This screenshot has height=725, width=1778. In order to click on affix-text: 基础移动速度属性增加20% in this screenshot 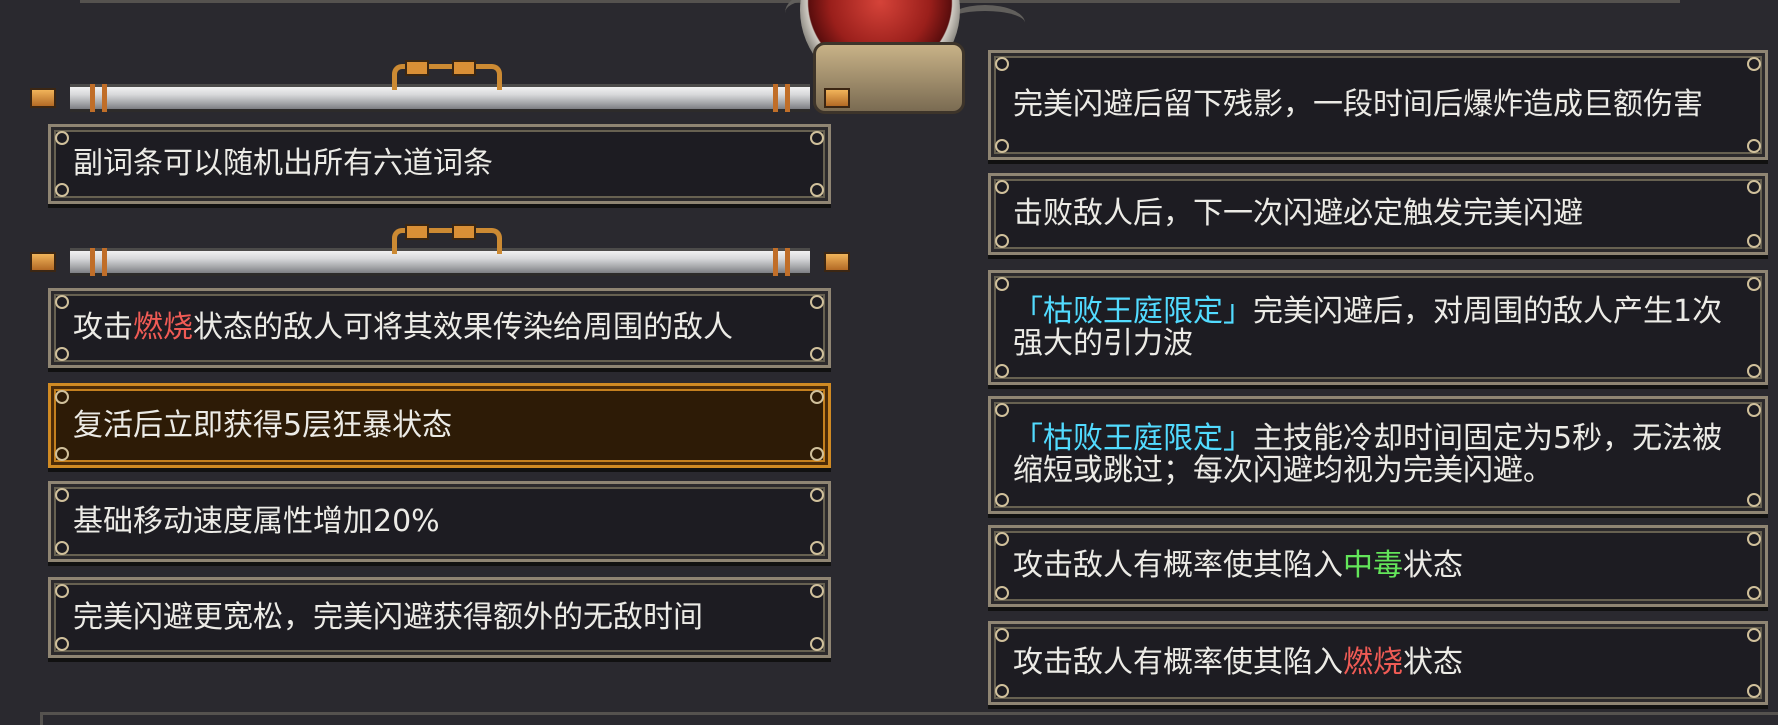, I will do `click(256, 521)`.